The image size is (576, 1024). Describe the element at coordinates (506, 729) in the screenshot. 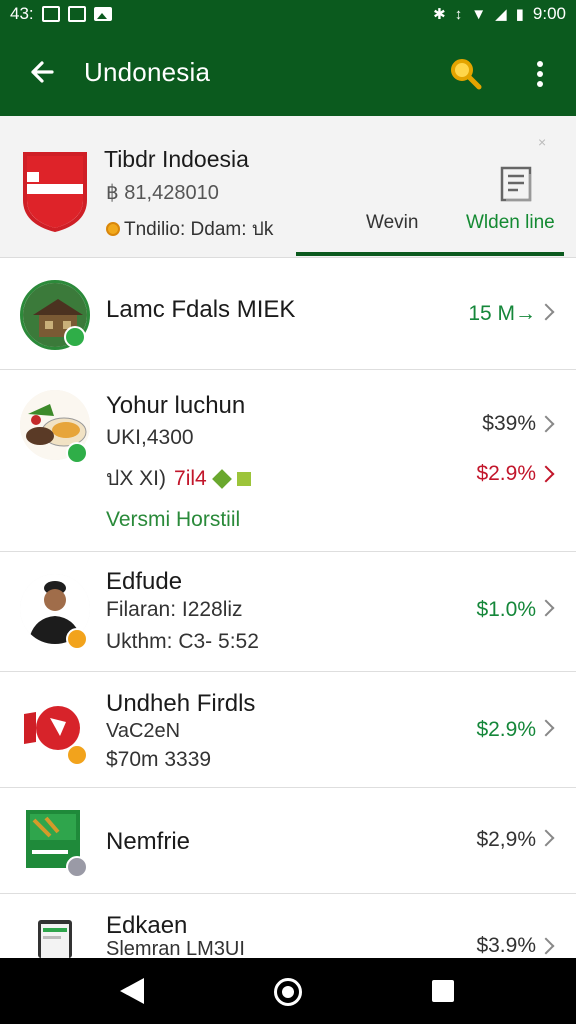

I see `list-item-value: $2.9%` at that location.